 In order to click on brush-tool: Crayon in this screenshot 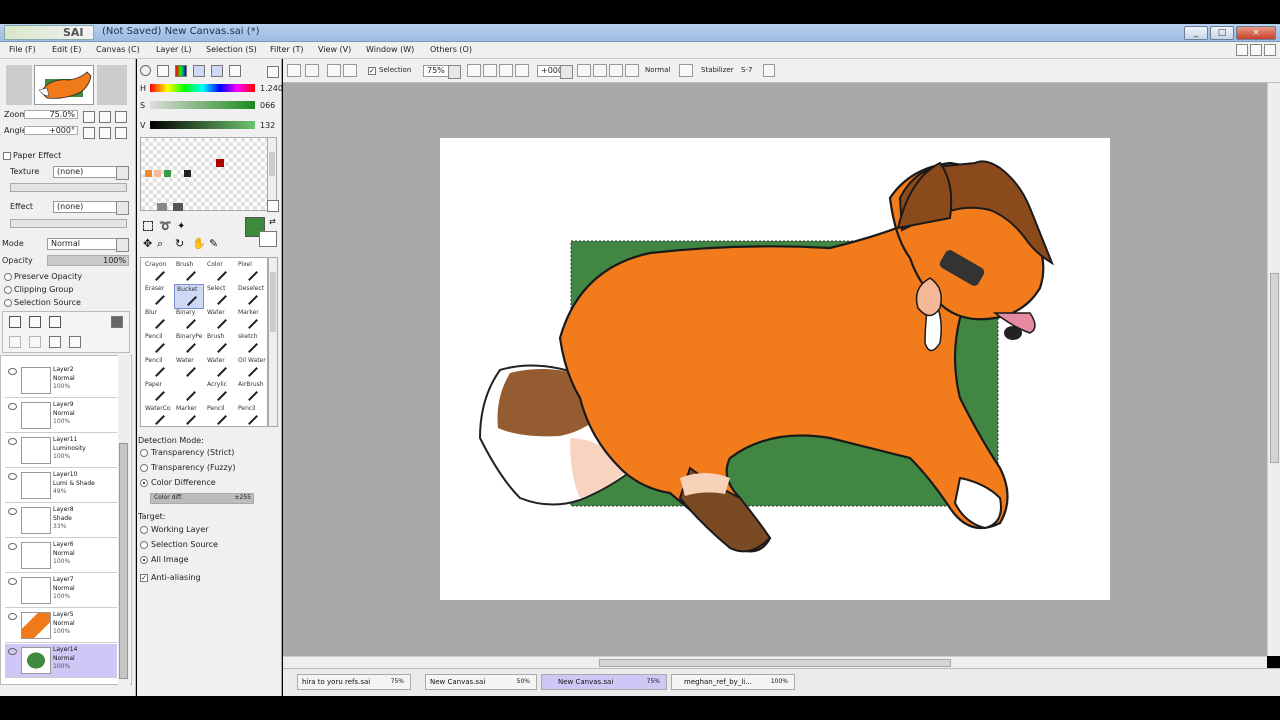, I will do `click(158, 272)`.